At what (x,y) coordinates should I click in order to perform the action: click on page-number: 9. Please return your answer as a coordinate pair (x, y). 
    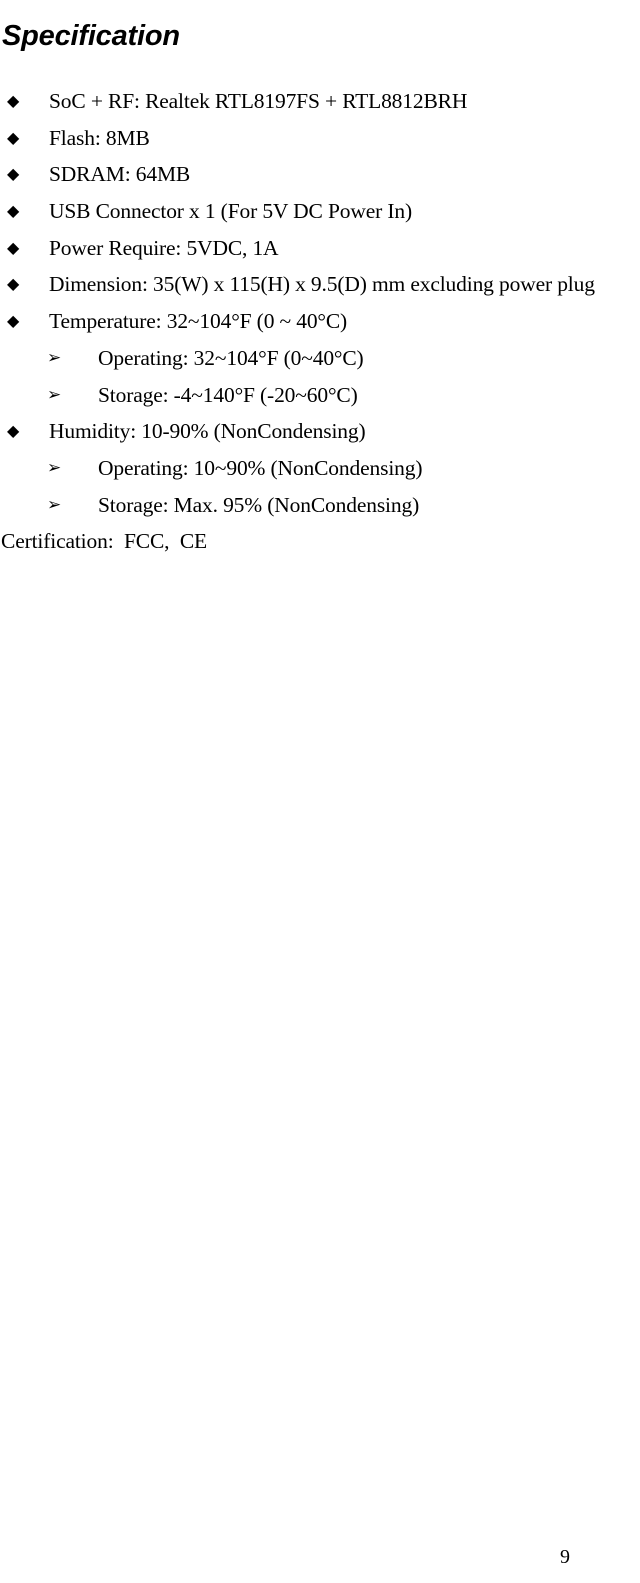
    Looking at the image, I should click on (565, 1557).